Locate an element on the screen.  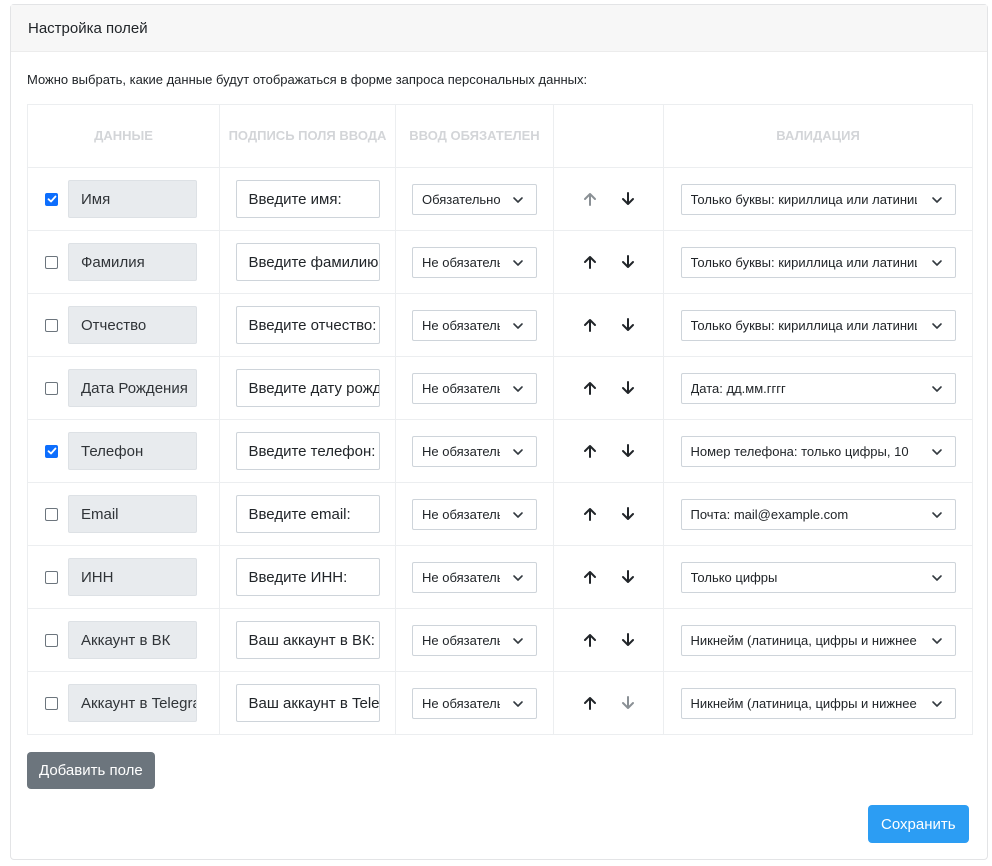
caption-input: Введите email: is located at coordinates (307, 514).